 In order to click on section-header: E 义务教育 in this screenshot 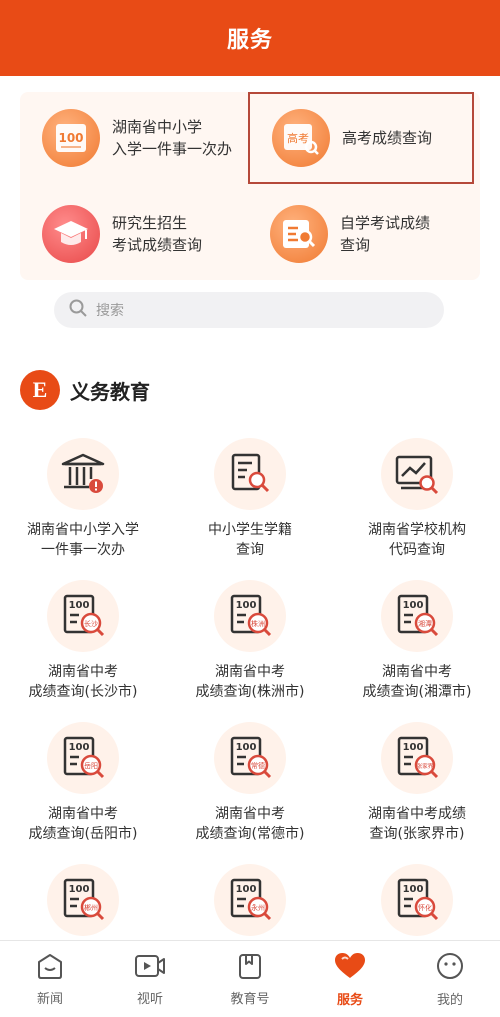, I will do `click(85, 390)`.